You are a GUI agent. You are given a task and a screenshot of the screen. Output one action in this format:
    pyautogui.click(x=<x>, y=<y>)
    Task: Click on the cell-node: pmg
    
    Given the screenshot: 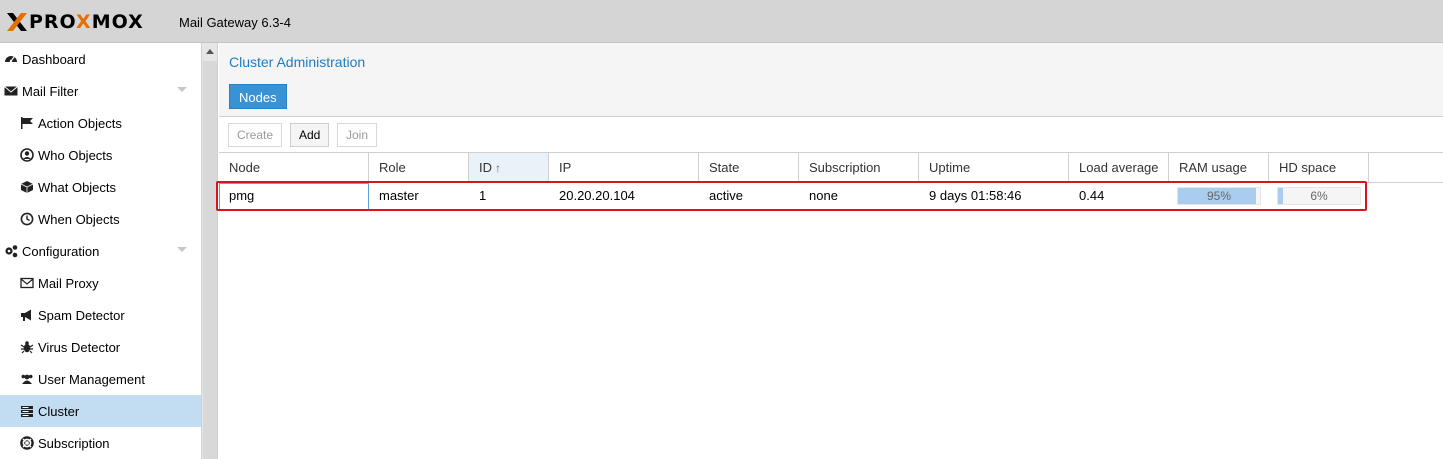 What is the action you would take?
    pyautogui.click(x=294, y=196)
    